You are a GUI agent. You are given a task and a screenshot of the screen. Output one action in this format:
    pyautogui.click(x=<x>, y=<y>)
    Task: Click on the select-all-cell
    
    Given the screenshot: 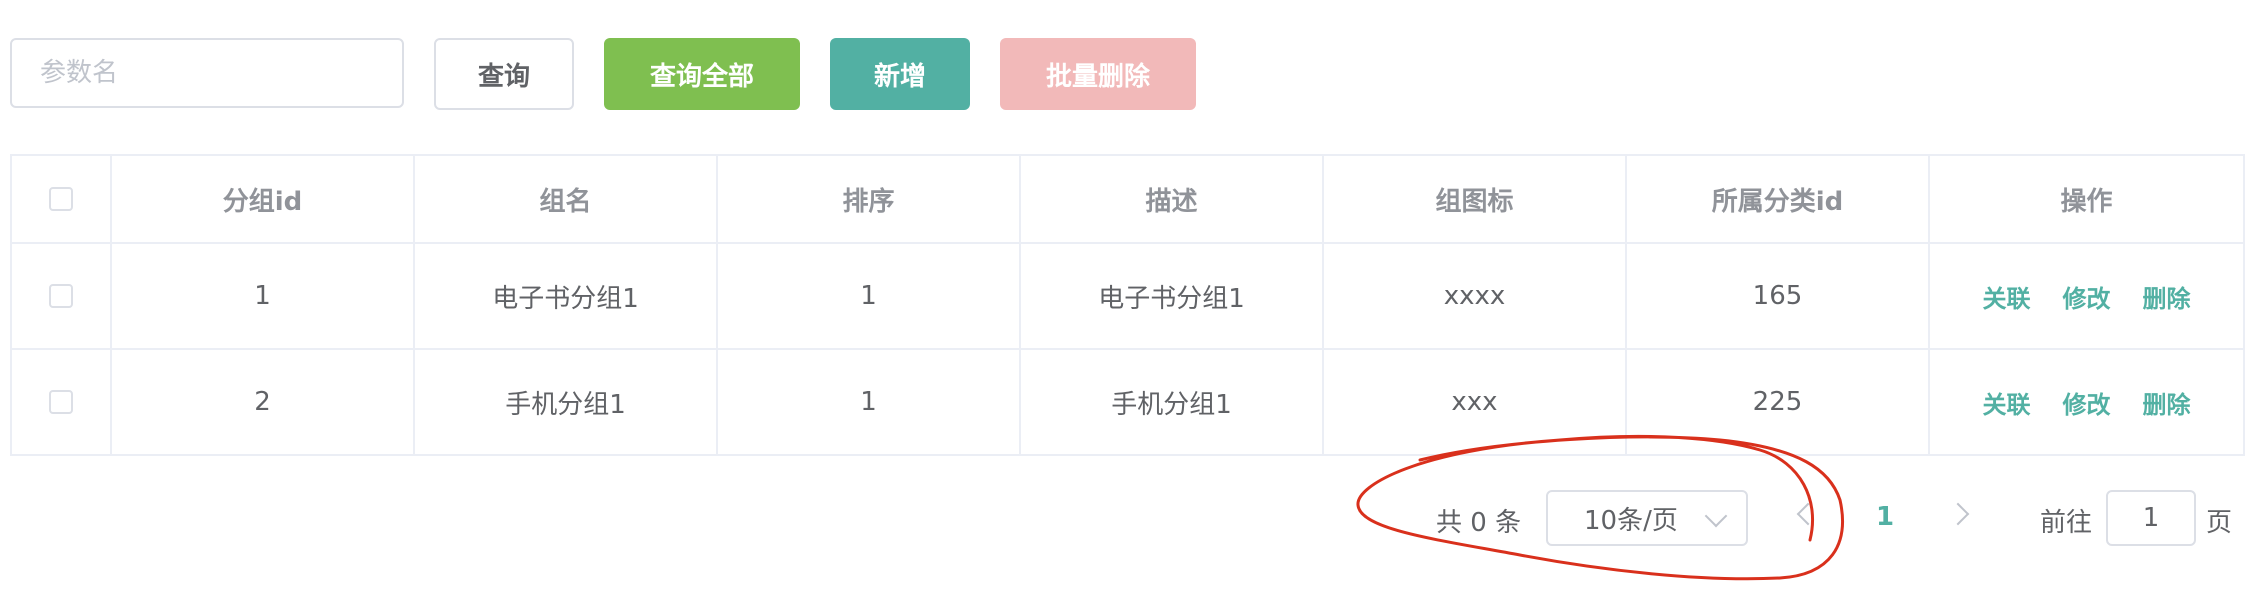 What is the action you would take?
    pyautogui.click(x=62, y=199)
    